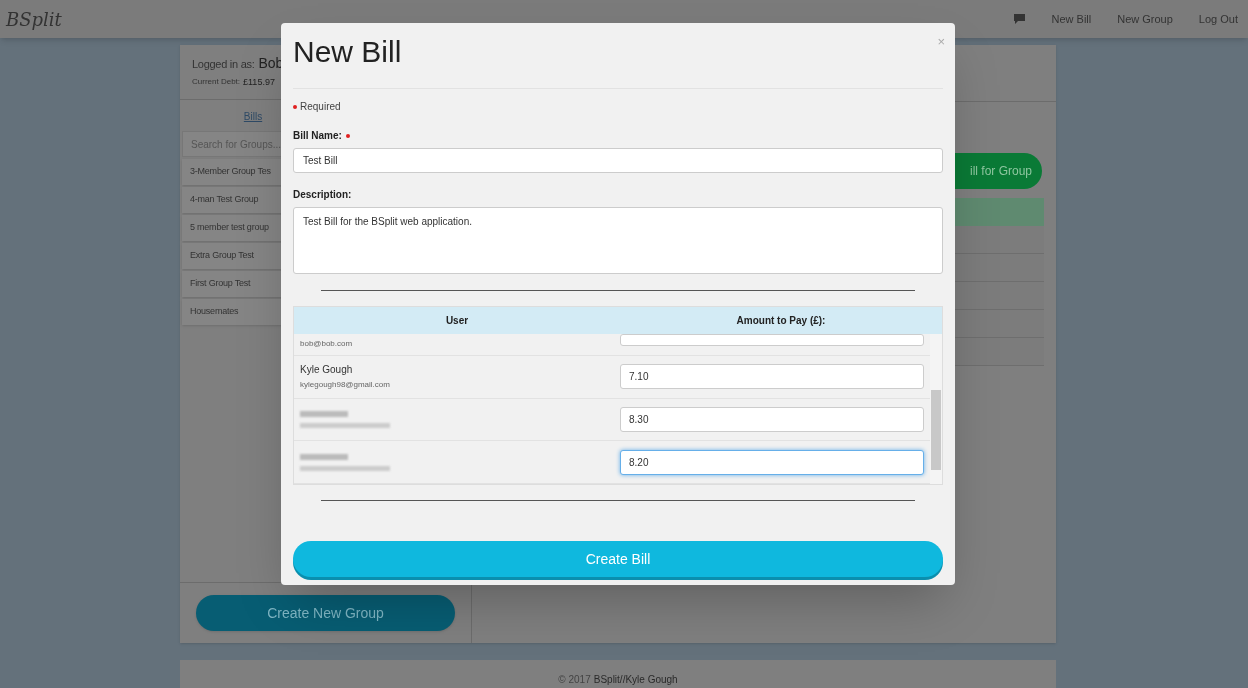 The width and height of the screenshot is (1248, 688). I want to click on bills-tab: Bills, so click(253, 116).